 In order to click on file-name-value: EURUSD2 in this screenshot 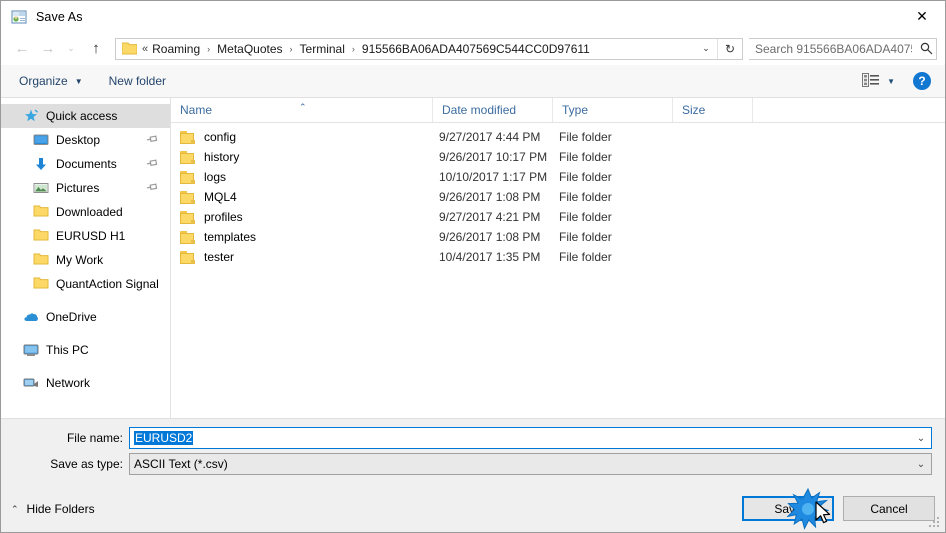, I will do `click(164, 438)`.